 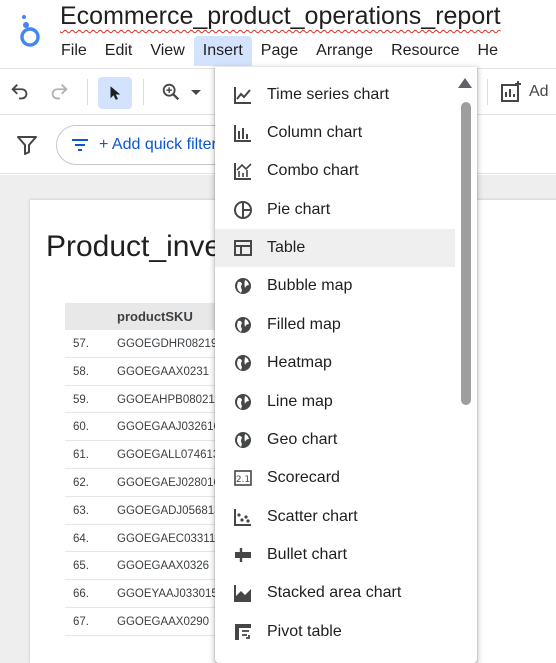 I want to click on add-quick-filter-label: + Add quick filter, so click(x=158, y=144).